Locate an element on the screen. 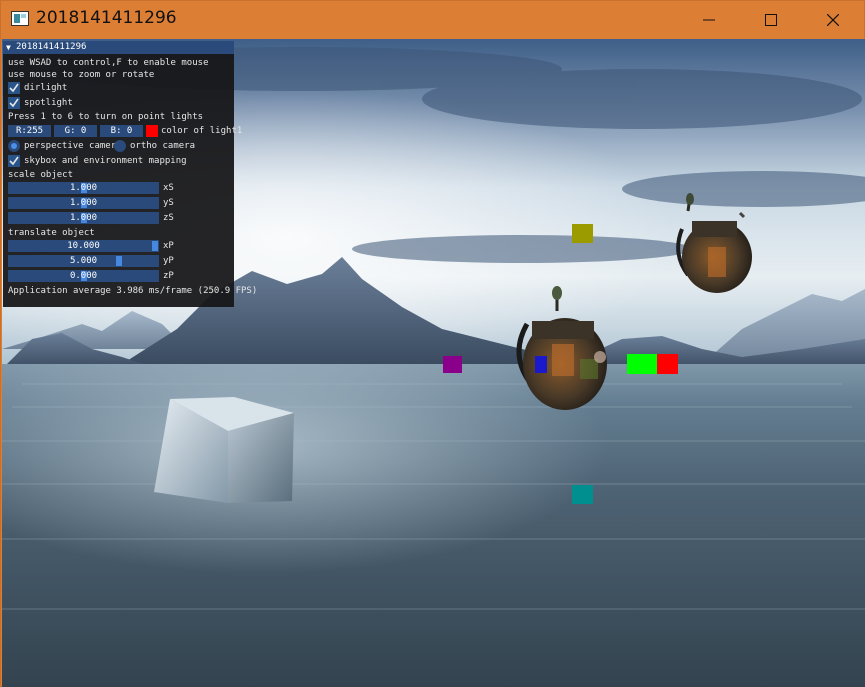 The image size is (865, 687). translate-x-slider: 10.000 is located at coordinates (83, 246).